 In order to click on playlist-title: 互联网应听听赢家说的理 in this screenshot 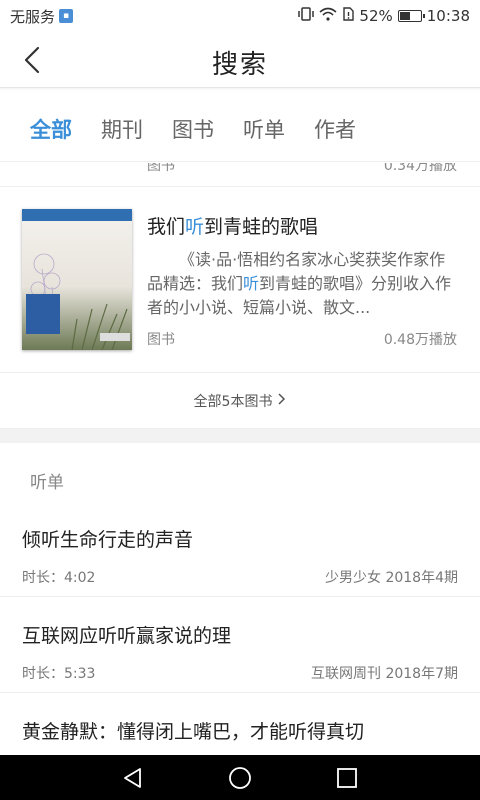, I will do `click(127, 636)`.